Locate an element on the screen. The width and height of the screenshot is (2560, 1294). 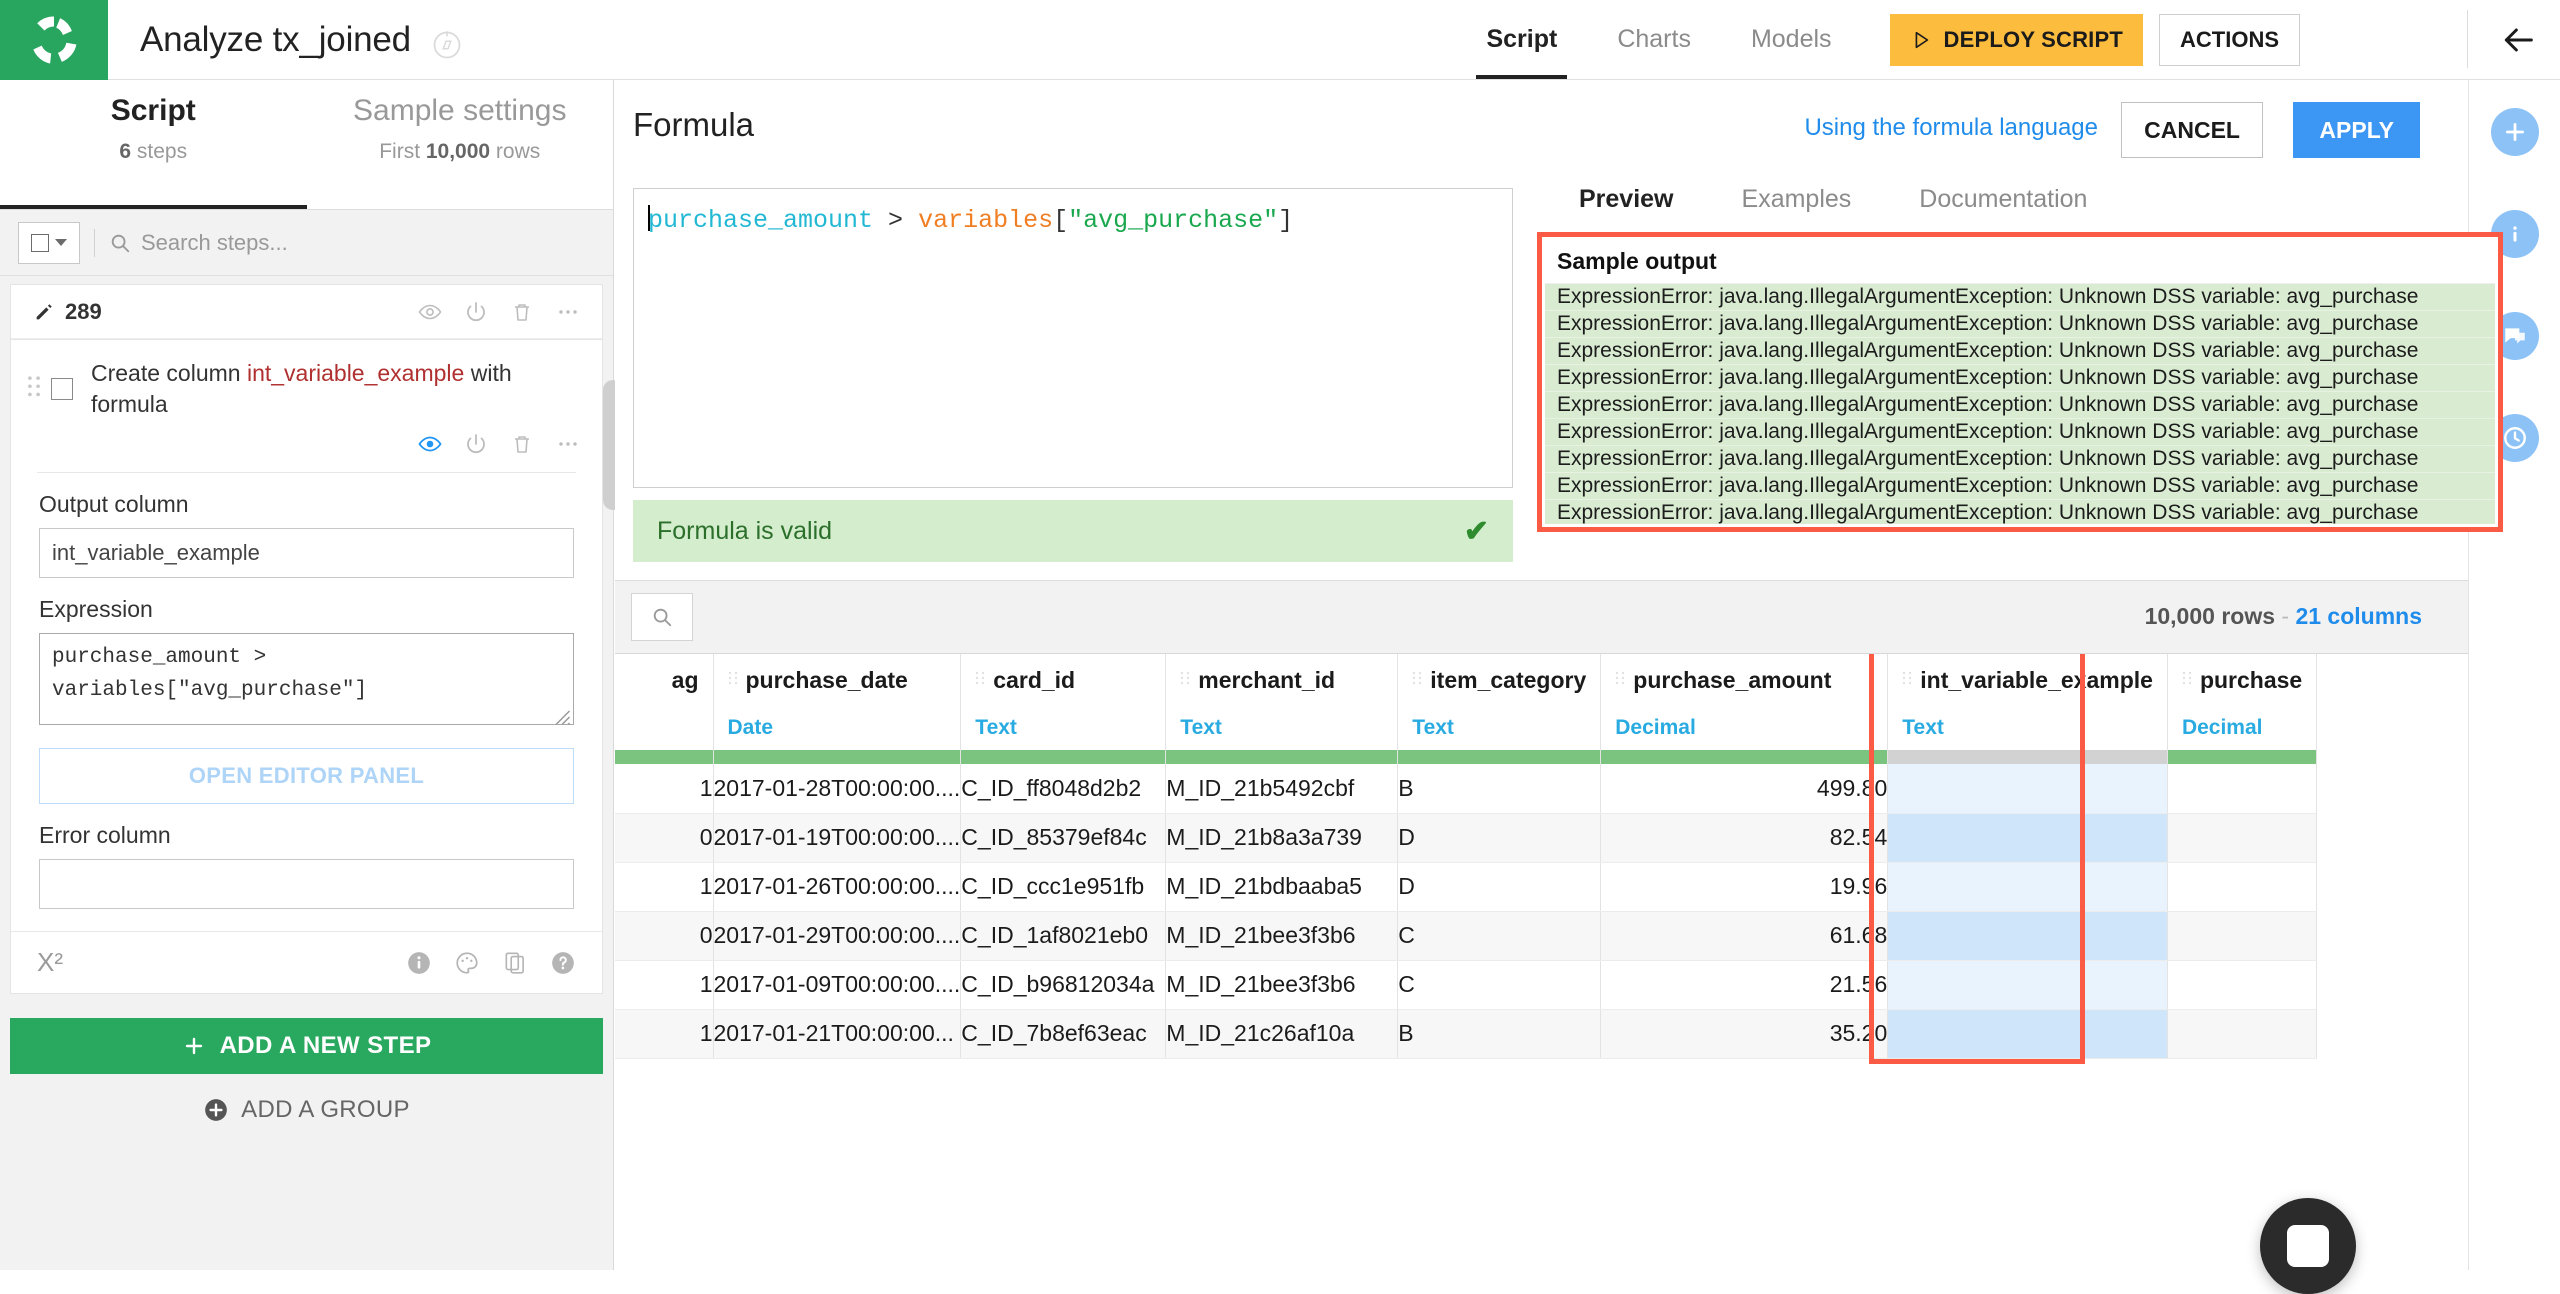
table-cell: 21.56 is located at coordinates (1744, 985).